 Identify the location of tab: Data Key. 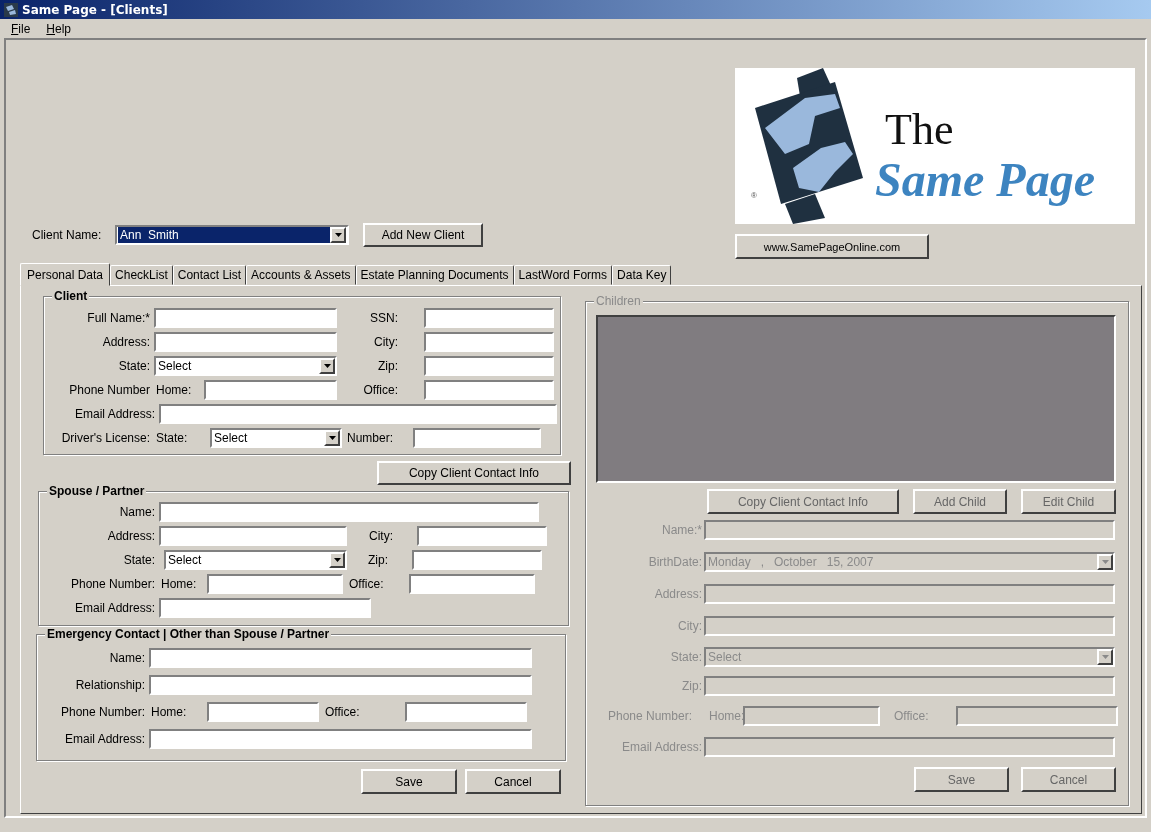
(642, 275).